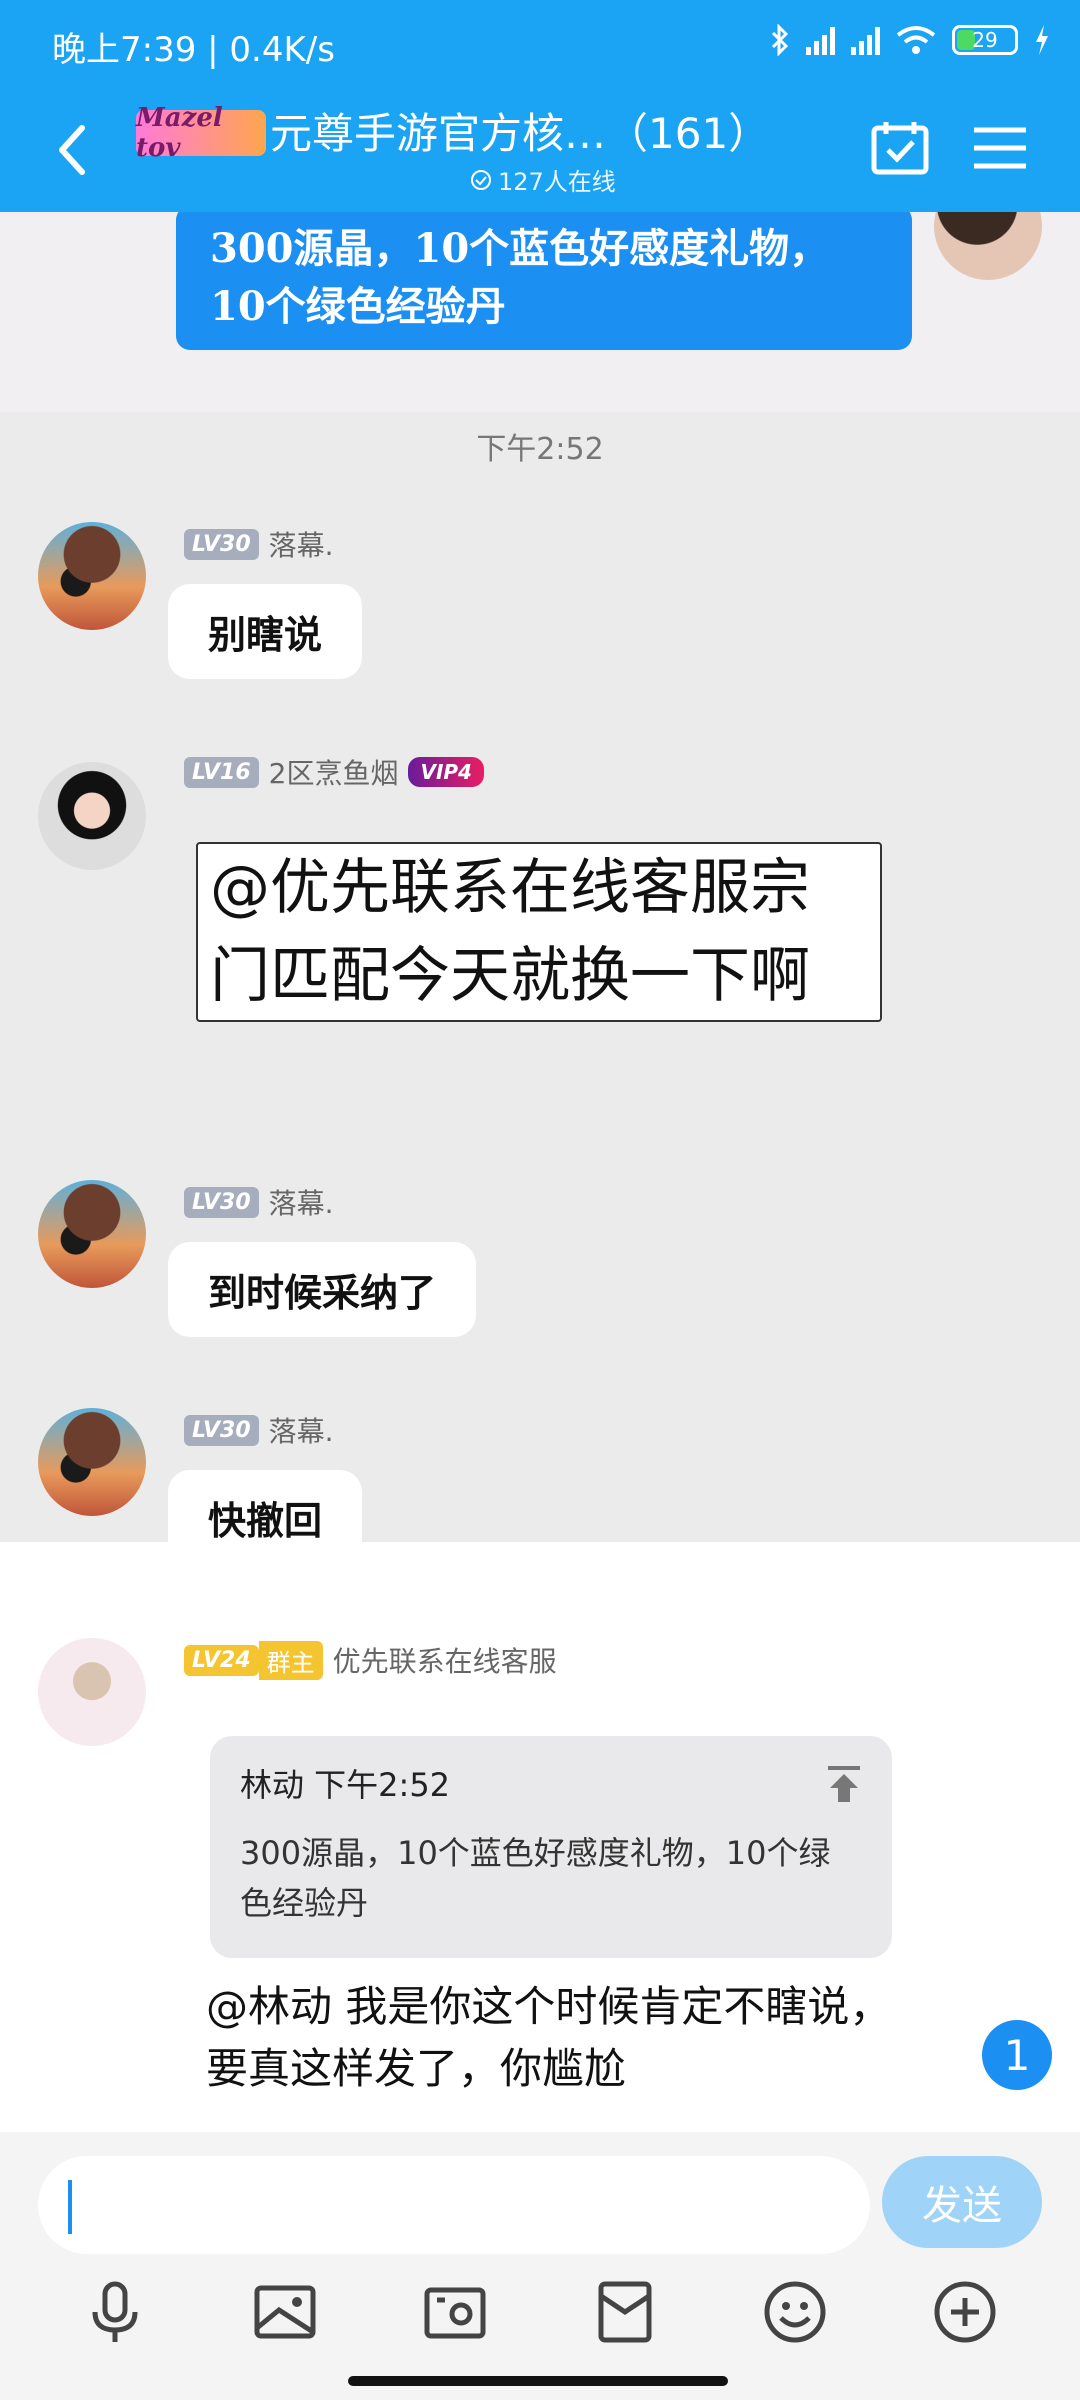  I want to click on message-bubble-self: 300源晶，10个蓝色好感度礼物，10个绿色经验丹, so click(544, 281).